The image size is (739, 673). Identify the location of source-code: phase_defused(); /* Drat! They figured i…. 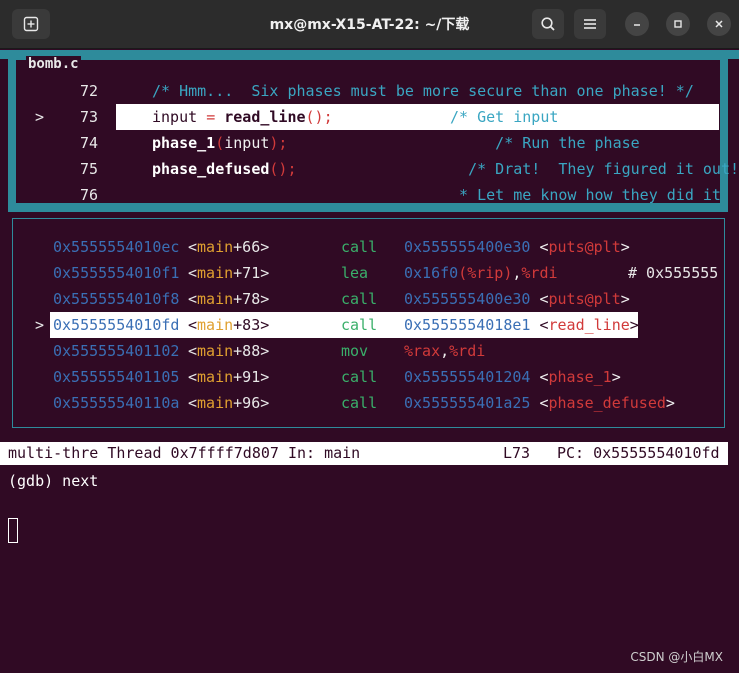
(445, 169).